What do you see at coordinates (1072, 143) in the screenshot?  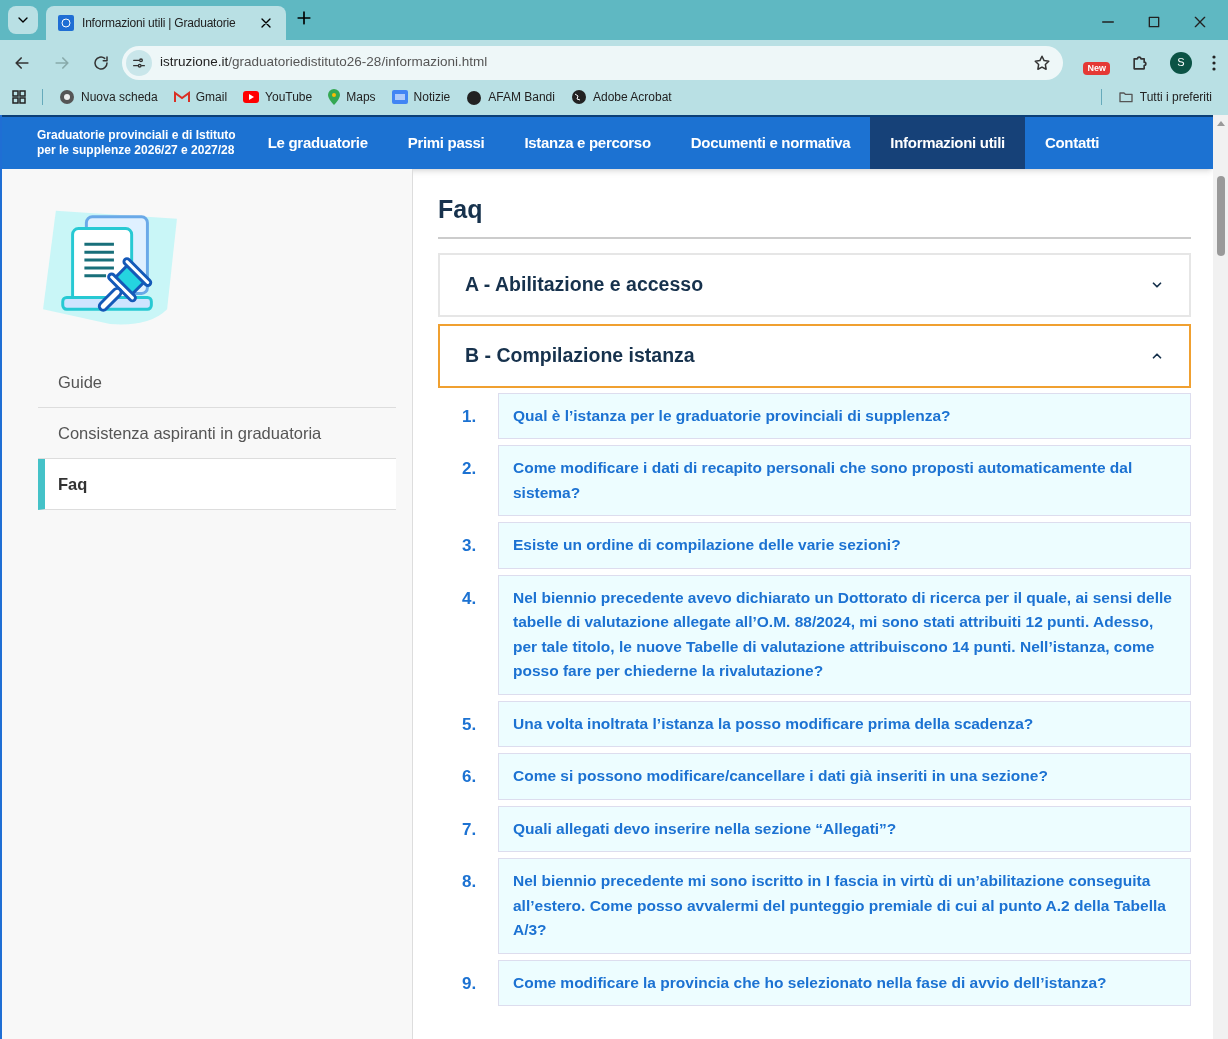 I see `nav-link: Contatti` at bounding box center [1072, 143].